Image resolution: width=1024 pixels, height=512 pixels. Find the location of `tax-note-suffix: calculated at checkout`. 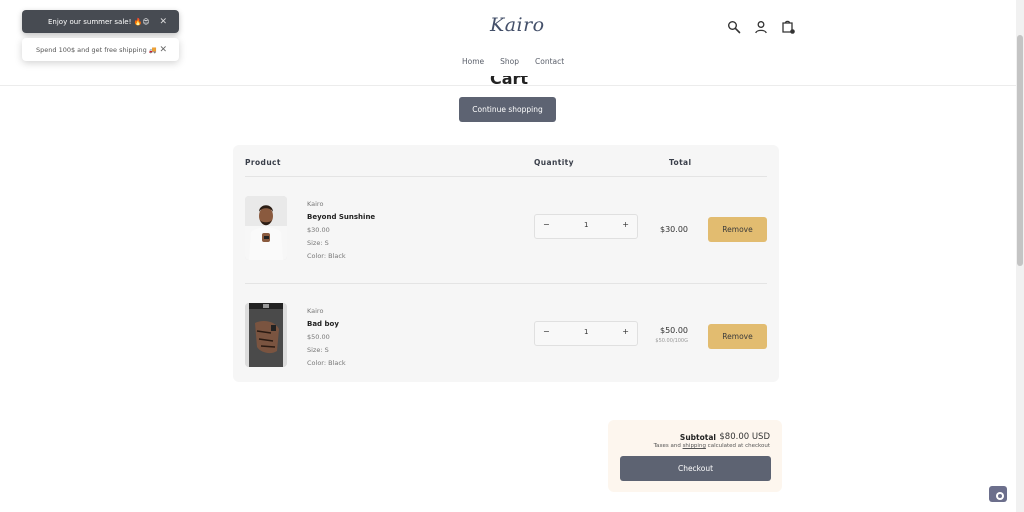

tax-note-suffix: calculated at checkout is located at coordinates (737, 446).